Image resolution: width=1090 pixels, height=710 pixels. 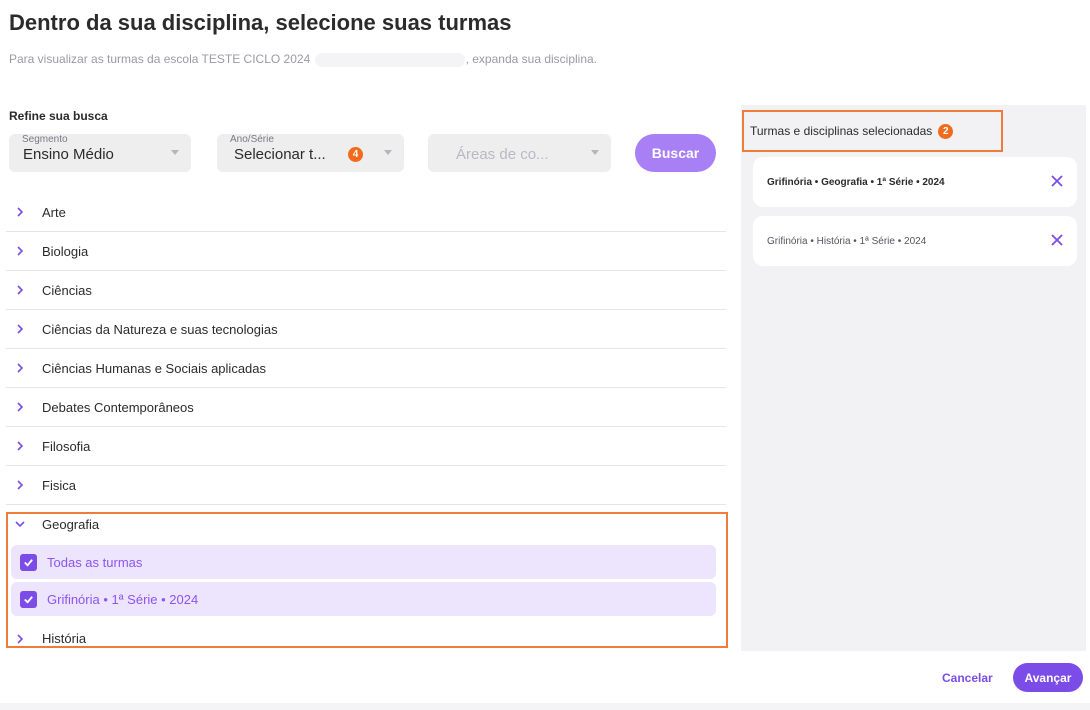 I want to click on discipline-label: Biologia, so click(x=65, y=251).